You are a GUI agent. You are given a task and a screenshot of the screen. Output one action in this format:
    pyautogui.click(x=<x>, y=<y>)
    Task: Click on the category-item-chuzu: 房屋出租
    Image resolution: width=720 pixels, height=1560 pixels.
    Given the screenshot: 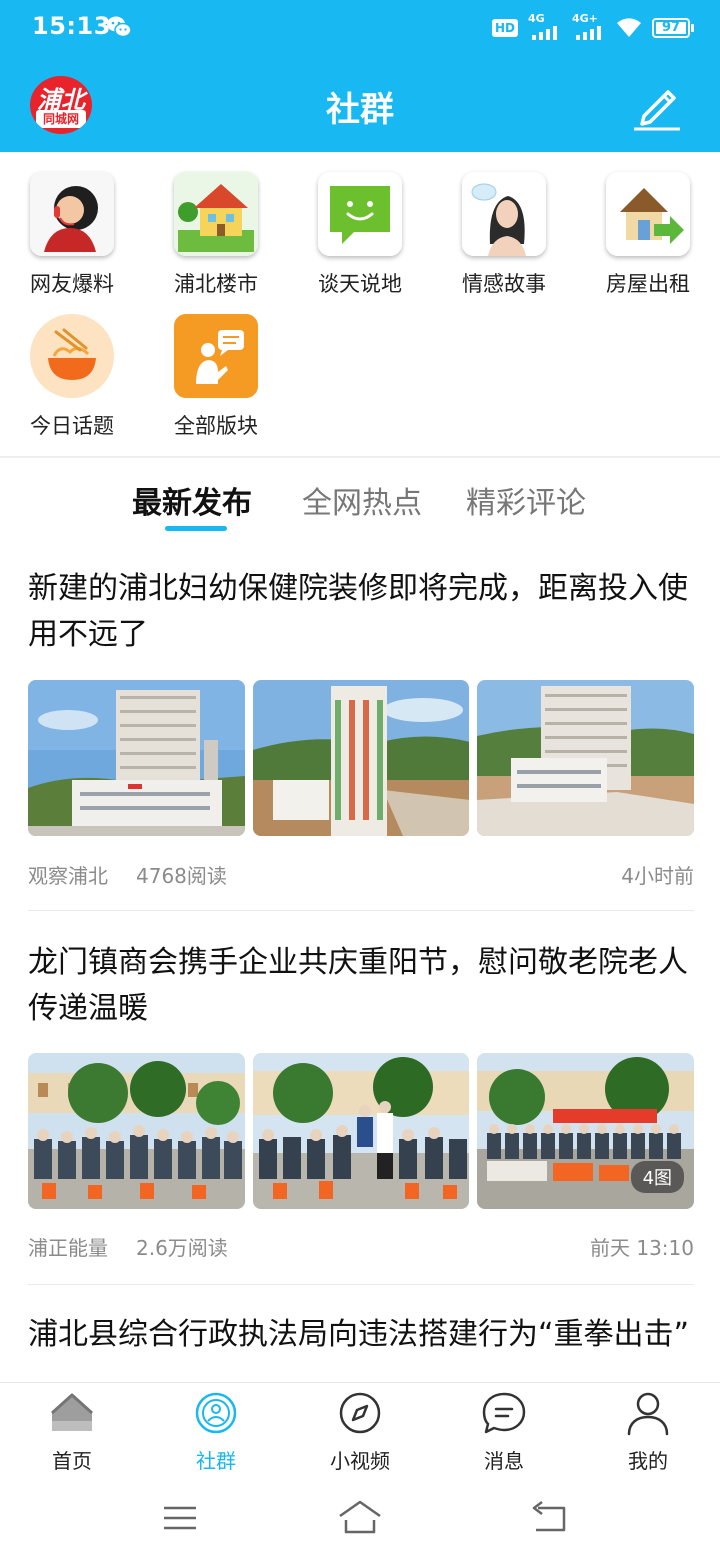 What is the action you would take?
    pyautogui.click(x=648, y=235)
    